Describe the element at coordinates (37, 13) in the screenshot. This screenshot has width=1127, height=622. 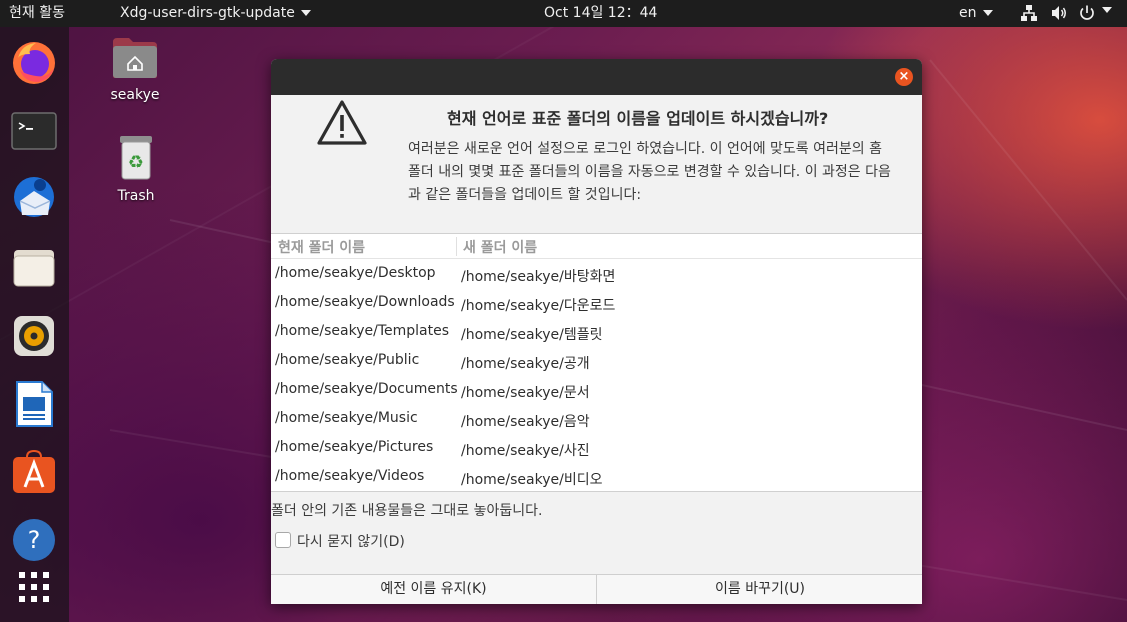
I see `activities-button: 현재 활동` at that location.